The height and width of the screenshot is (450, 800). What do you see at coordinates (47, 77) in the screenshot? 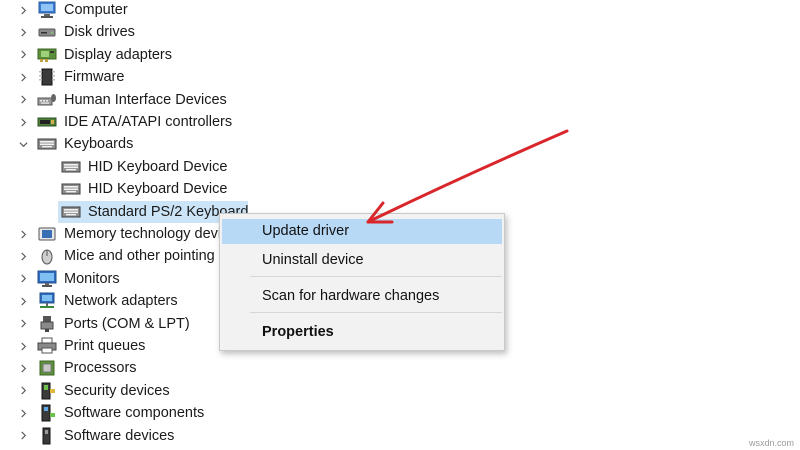
I see `firmware-icon` at bounding box center [47, 77].